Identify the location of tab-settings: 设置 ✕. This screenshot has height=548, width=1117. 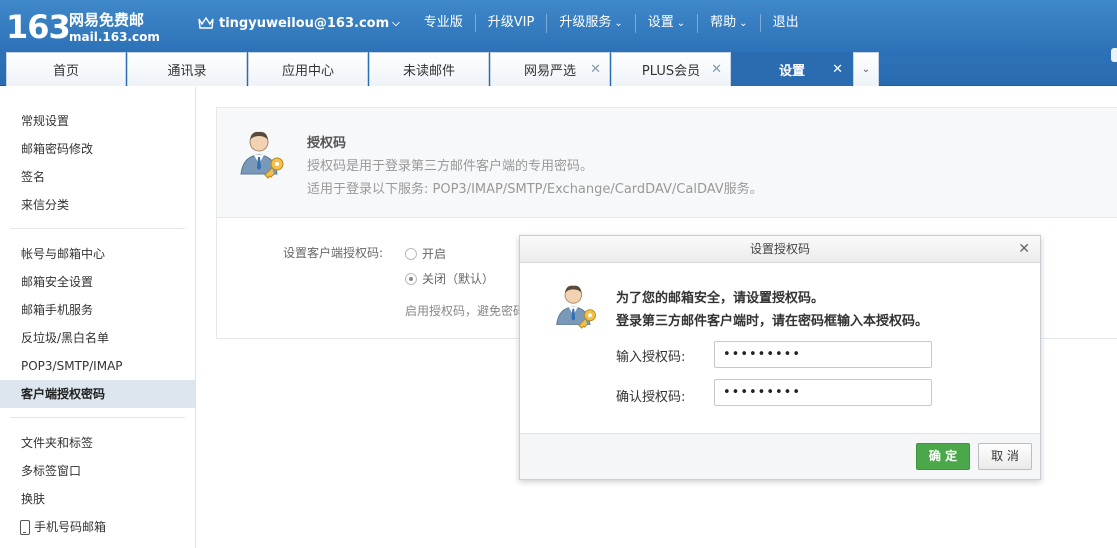
(792, 69).